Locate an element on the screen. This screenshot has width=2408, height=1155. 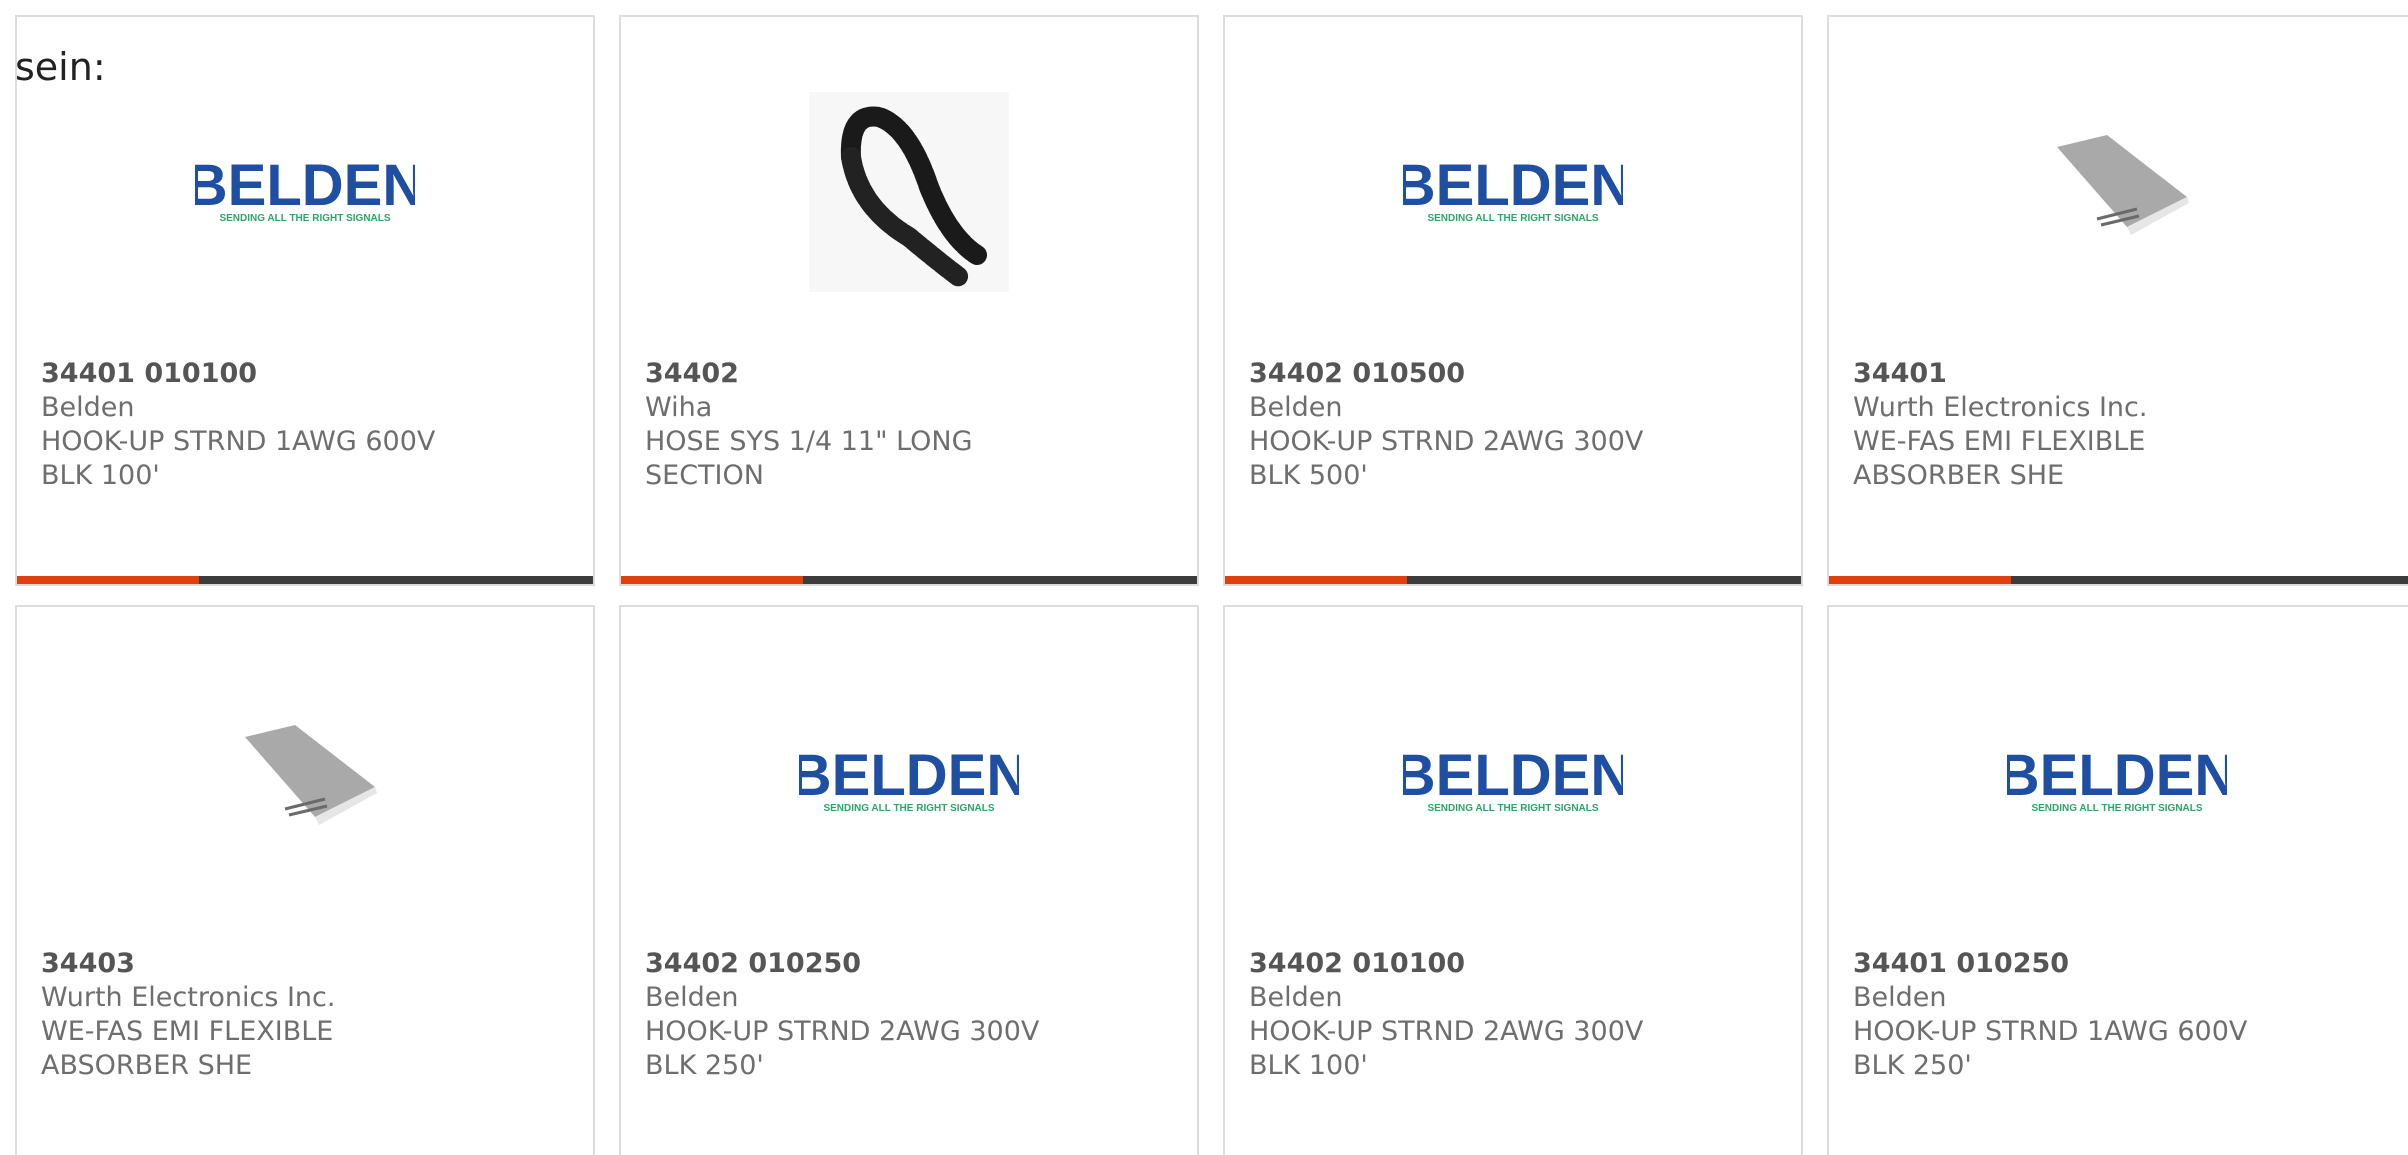
part-number: 34402 is located at coordinates (860, 374).